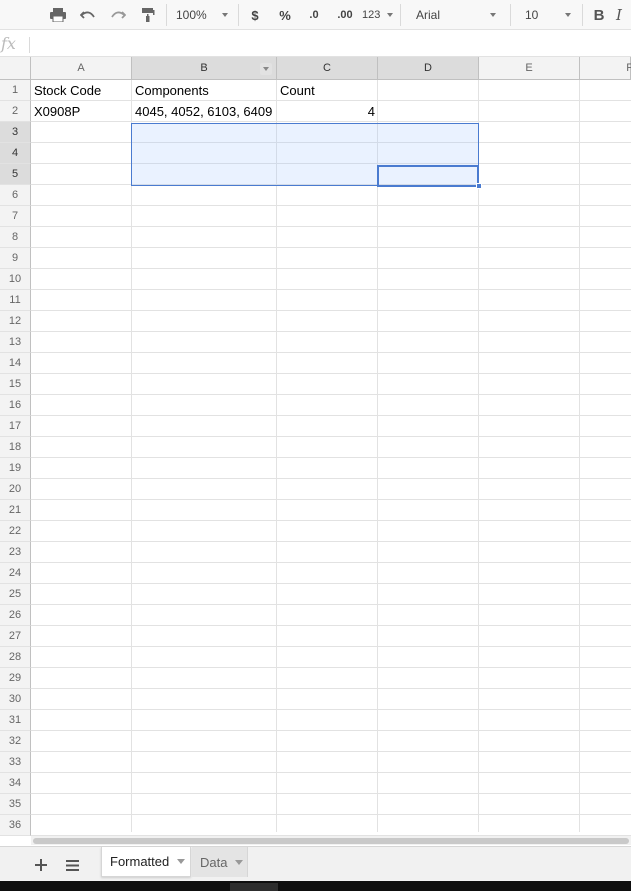 This screenshot has height=891, width=631. What do you see at coordinates (15, 720) in the screenshot?
I see `row-header-31: 31` at bounding box center [15, 720].